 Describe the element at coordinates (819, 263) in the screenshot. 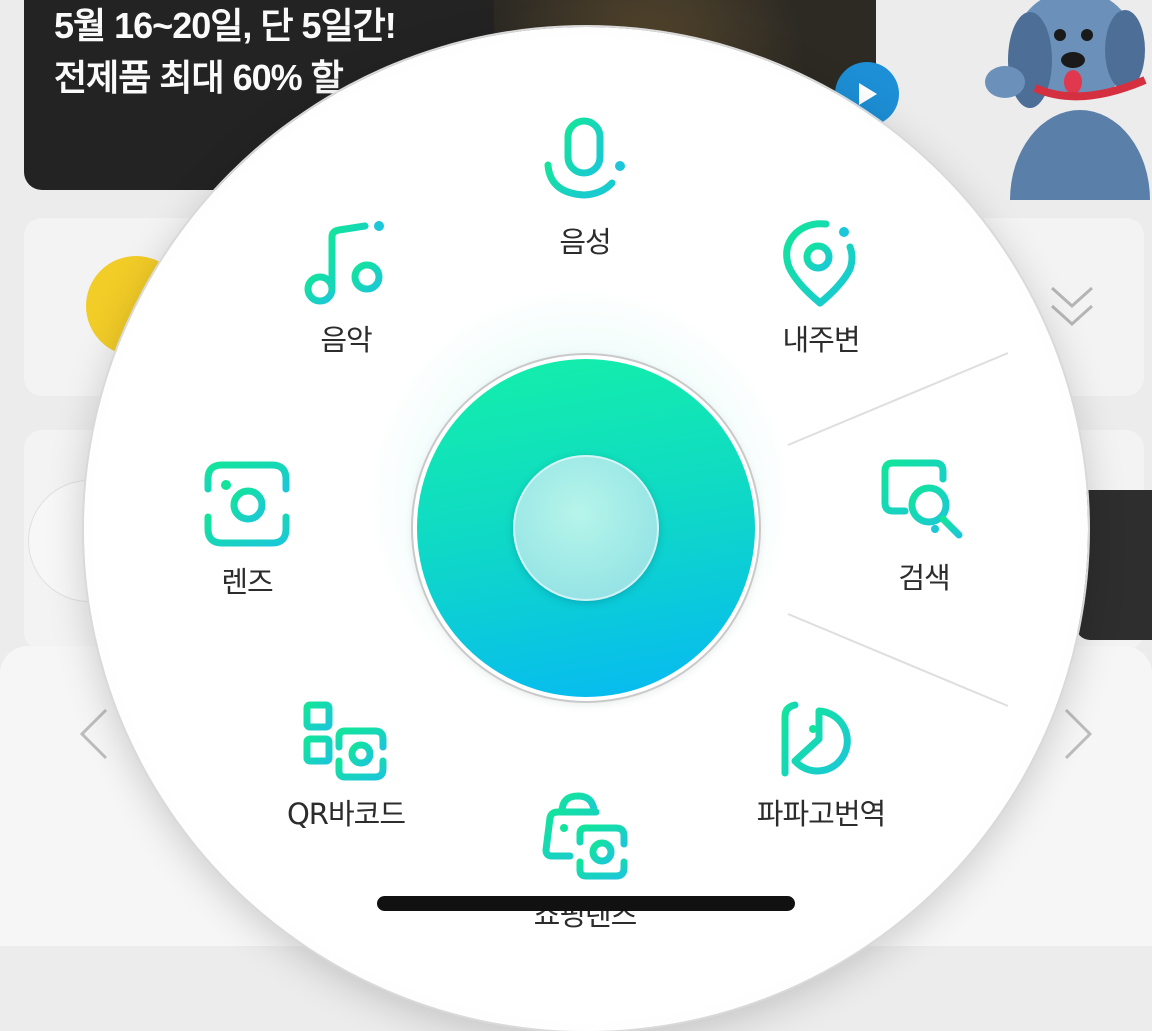

I see `location-pin-icon` at that location.